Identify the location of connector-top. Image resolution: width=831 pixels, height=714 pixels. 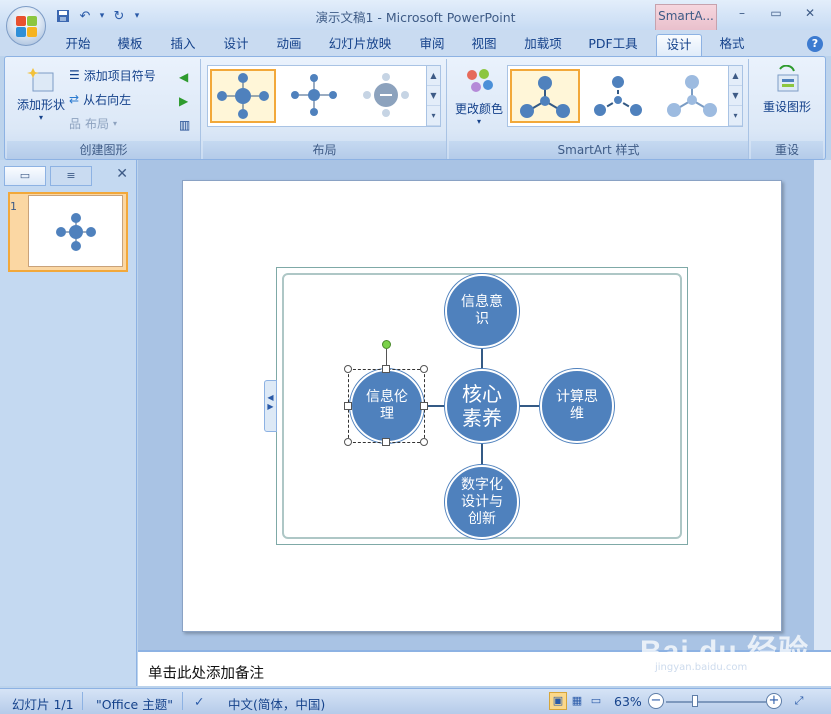
(482, 358).